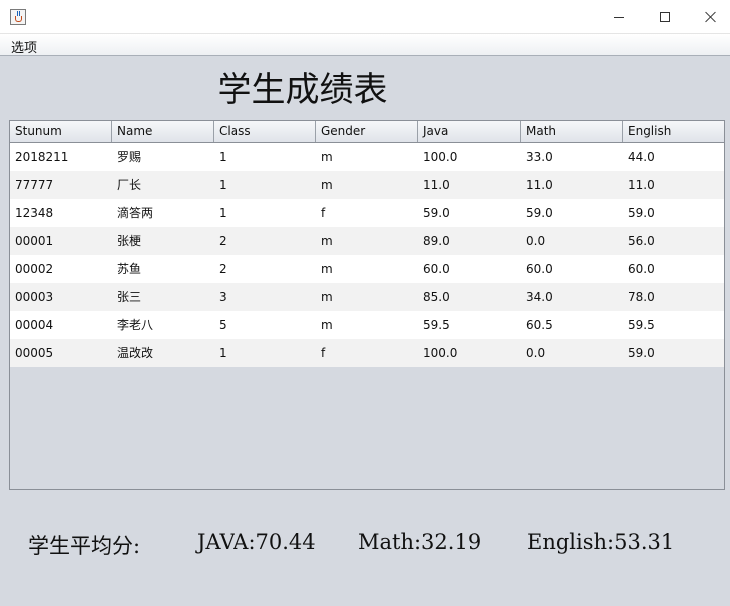 This screenshot has height=606, width=730. I want to click on english-average: English:53.31, so click(601, 542).